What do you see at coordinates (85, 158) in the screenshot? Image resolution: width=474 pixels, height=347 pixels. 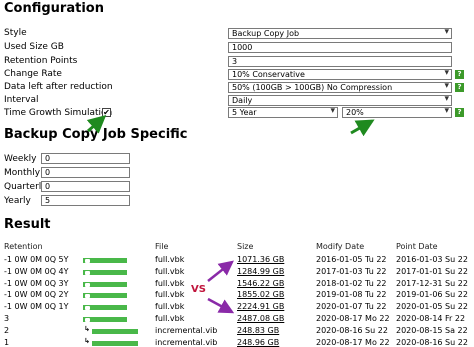 I see `weekly-input: 0` at bounding box center [85, 158].